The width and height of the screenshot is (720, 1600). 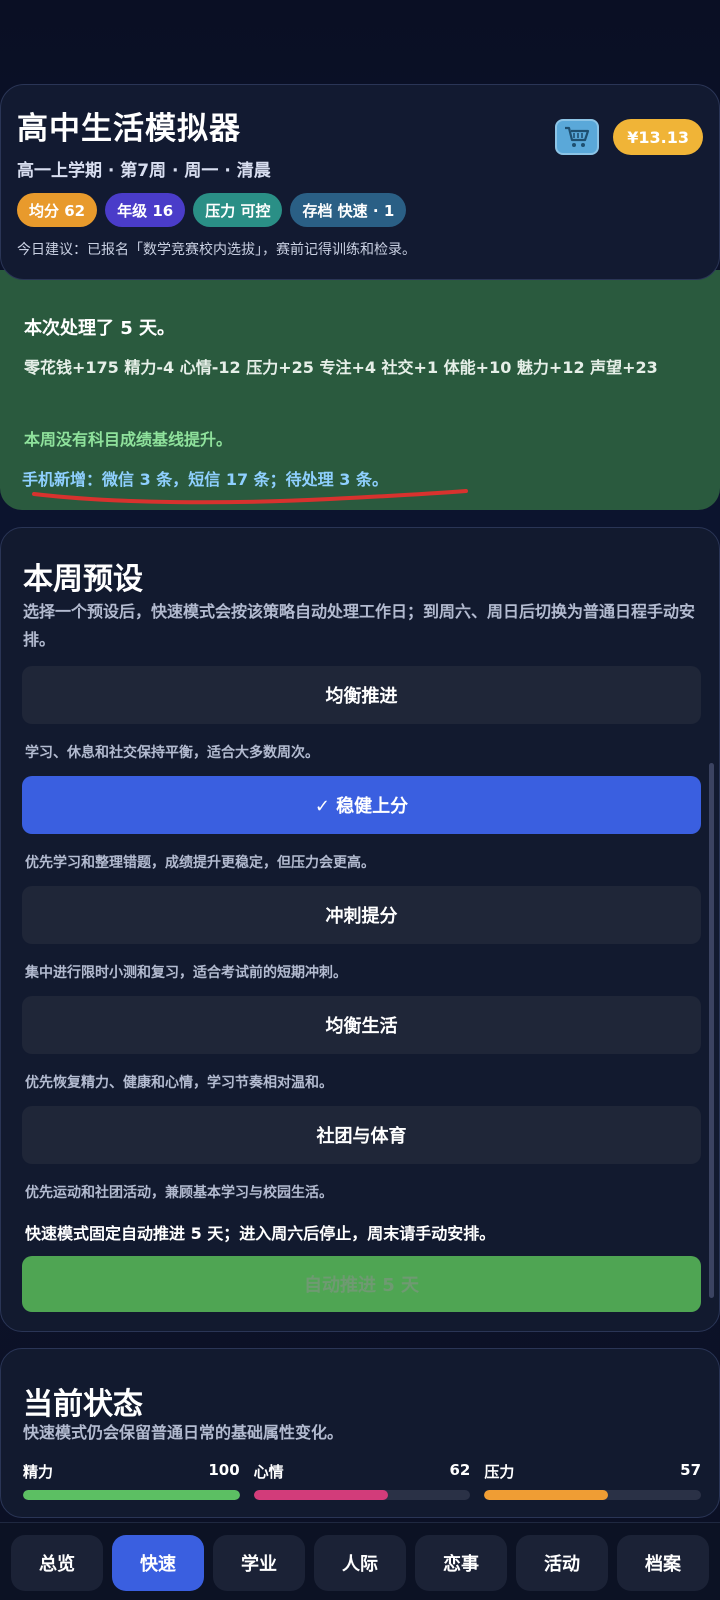 I want to click on nav-tab-archive: 档案, so click(x=663, y=1563).